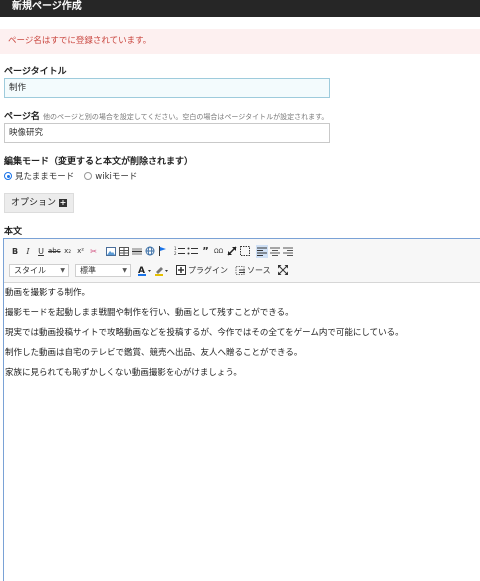  Describe the element at coordinates (45, 177) in the screenshot. I see `mode-wysiwyg-label: 見たままモード` at that location.